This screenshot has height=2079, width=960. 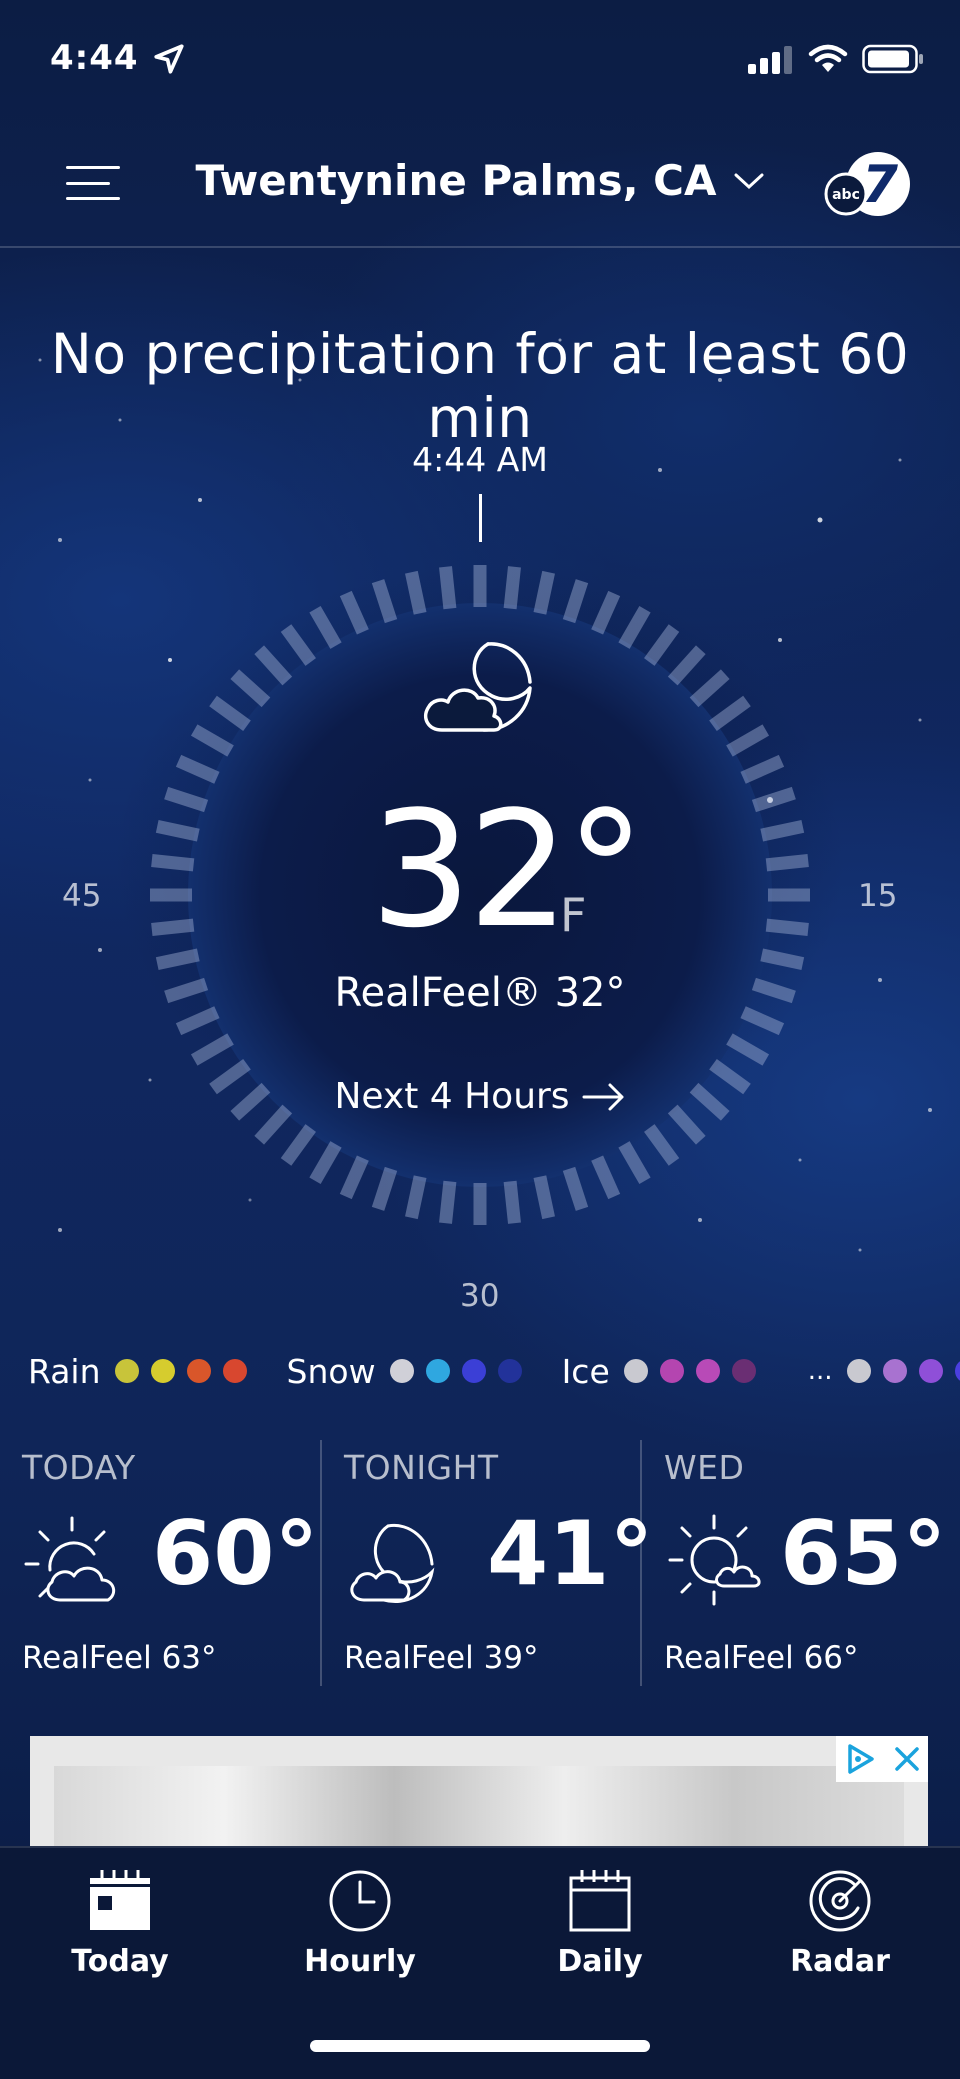 I want to click on app-header: Twentynine Palms, CA abc 7, so click(x=480, y=194).